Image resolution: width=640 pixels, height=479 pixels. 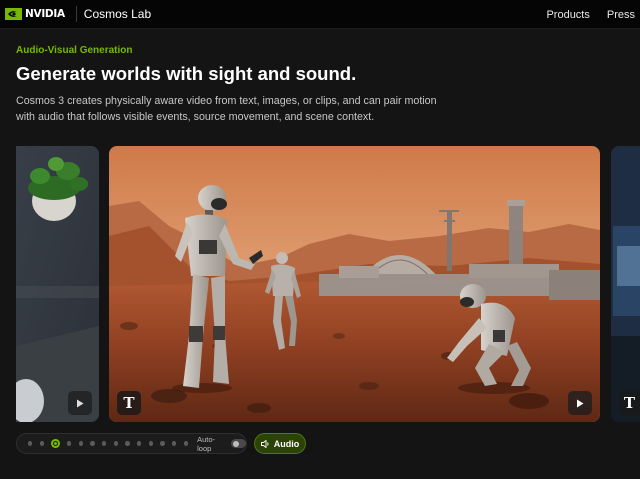 I want to click on top-bar: NVIDIA Cosmos Lab Products Press, so click(x=320, y=14).